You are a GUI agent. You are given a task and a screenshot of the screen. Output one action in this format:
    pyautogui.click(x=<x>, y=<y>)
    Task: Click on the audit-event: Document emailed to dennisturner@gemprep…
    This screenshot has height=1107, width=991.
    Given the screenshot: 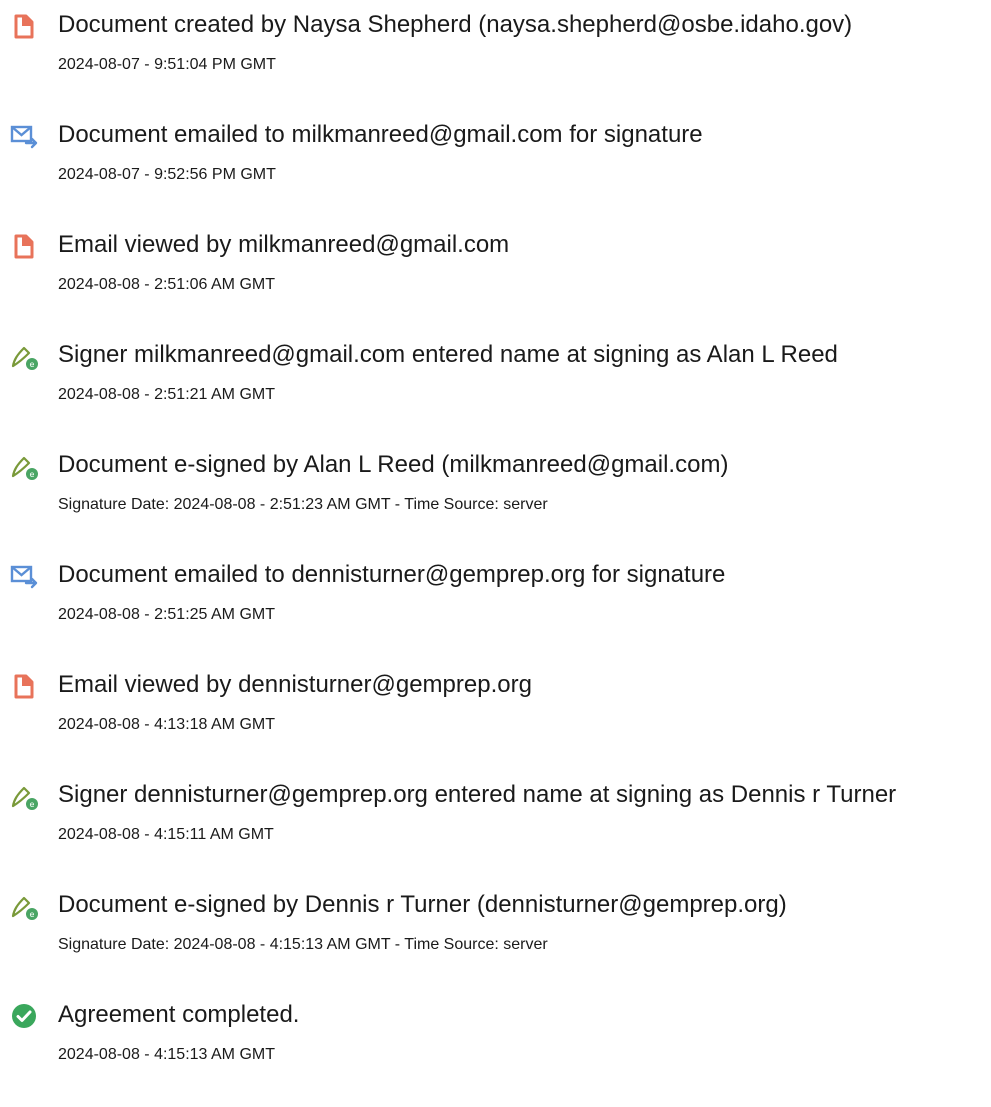 What is the action you would take?
    pyautogui.click(x=495, y=595)
    